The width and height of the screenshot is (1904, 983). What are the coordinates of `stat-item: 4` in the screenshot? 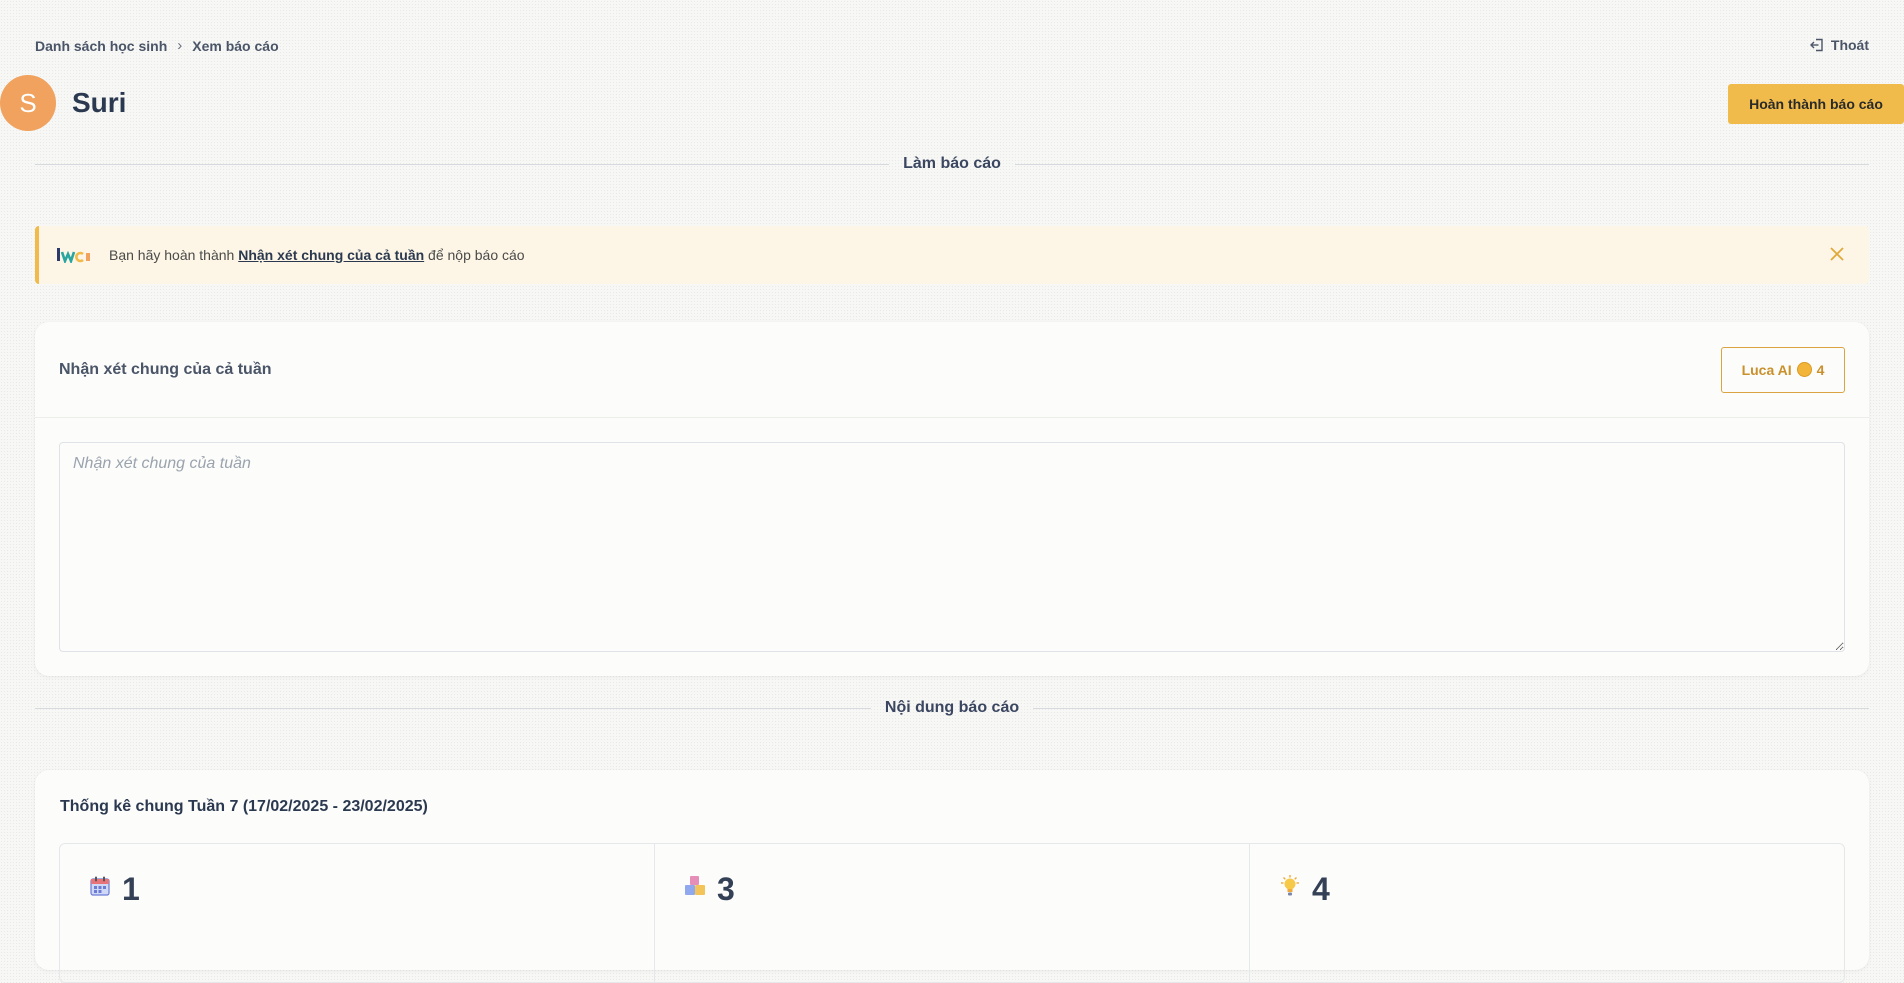 It's located at (1547, 913).